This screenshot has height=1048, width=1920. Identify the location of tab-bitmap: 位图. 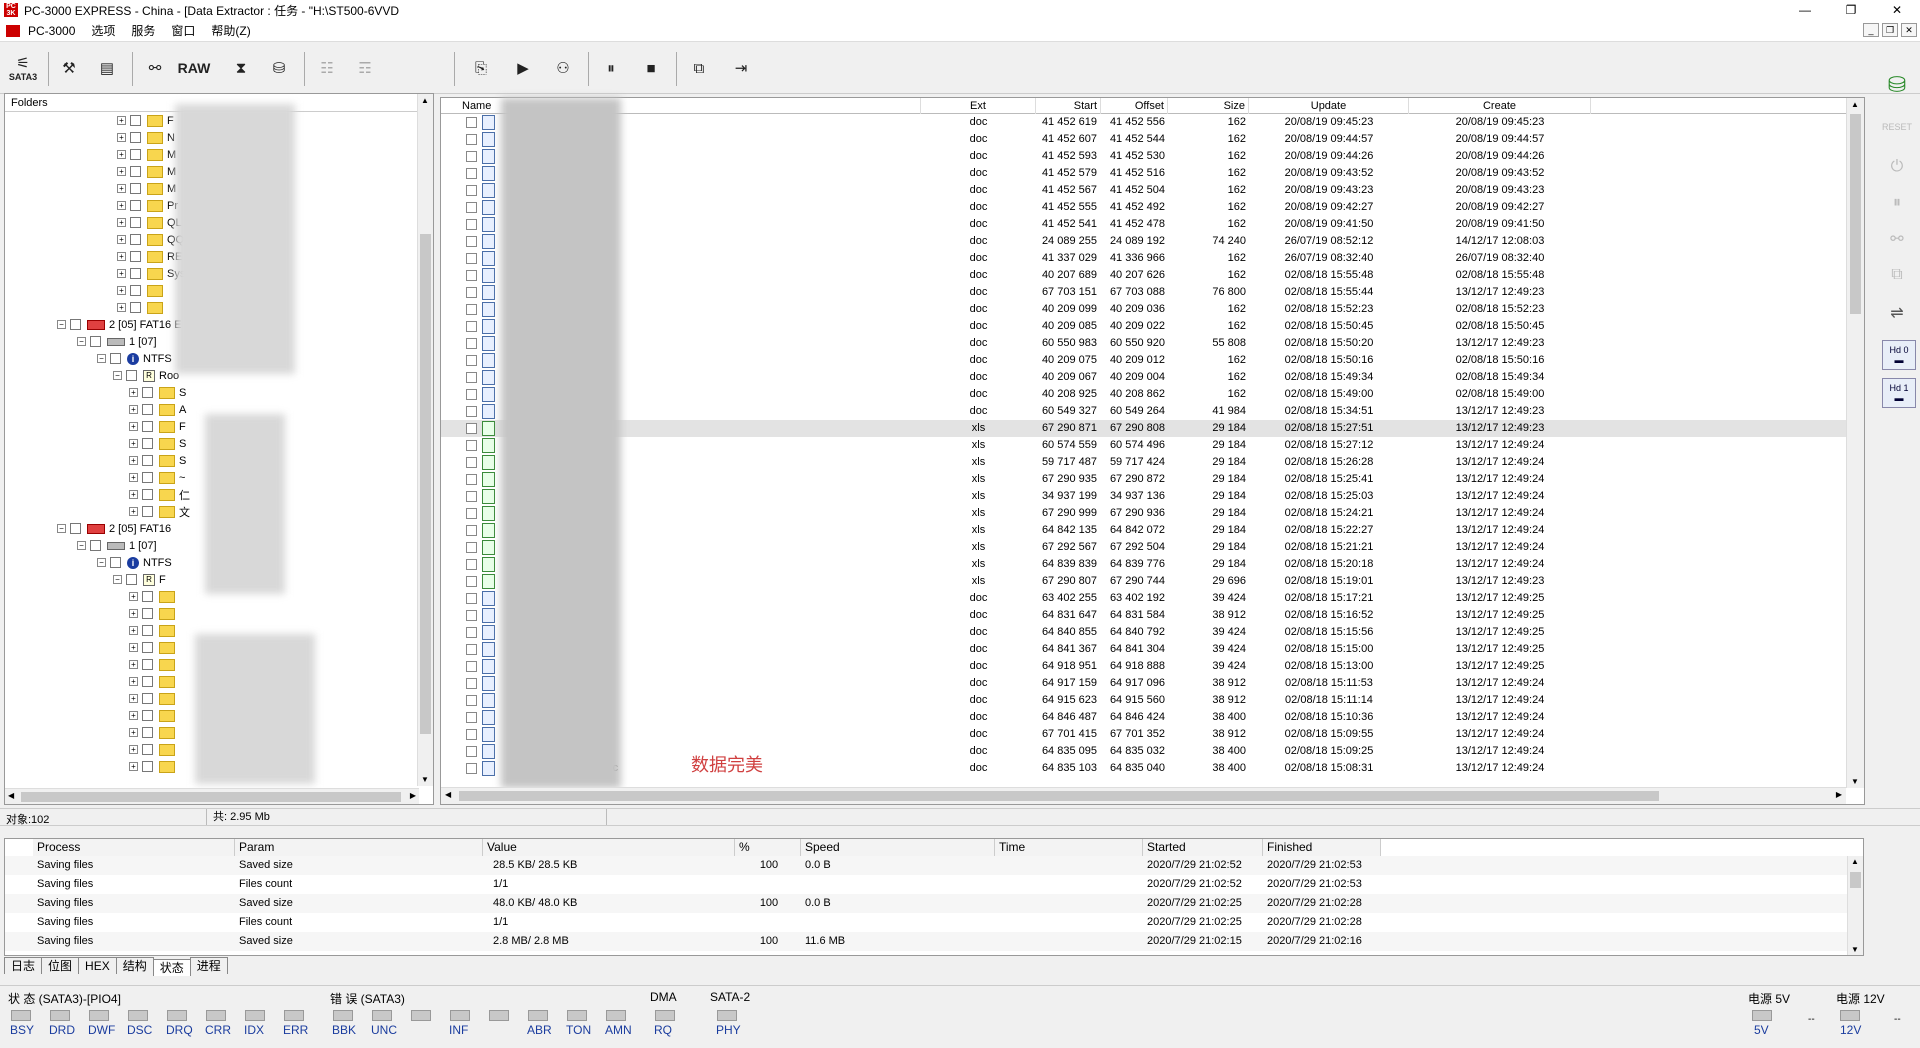
(60, 965).